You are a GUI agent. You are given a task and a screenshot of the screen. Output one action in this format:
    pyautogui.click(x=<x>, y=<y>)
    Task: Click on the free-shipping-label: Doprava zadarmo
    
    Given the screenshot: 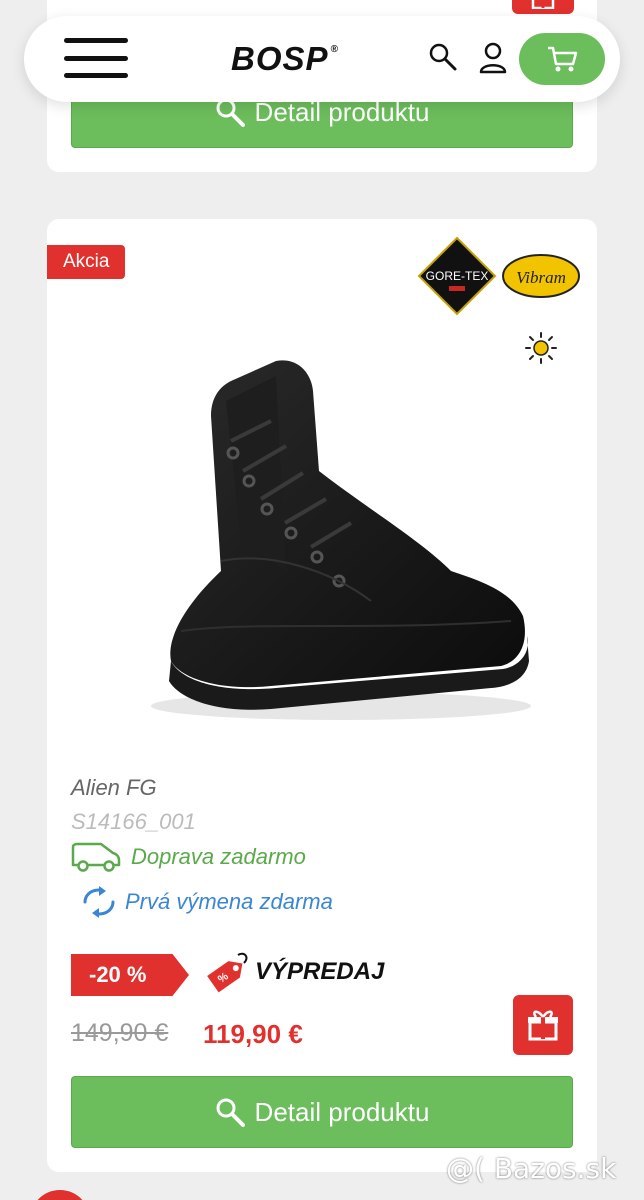 What is the action you would take?
    pyautogui.click(x=218, y=856)
    